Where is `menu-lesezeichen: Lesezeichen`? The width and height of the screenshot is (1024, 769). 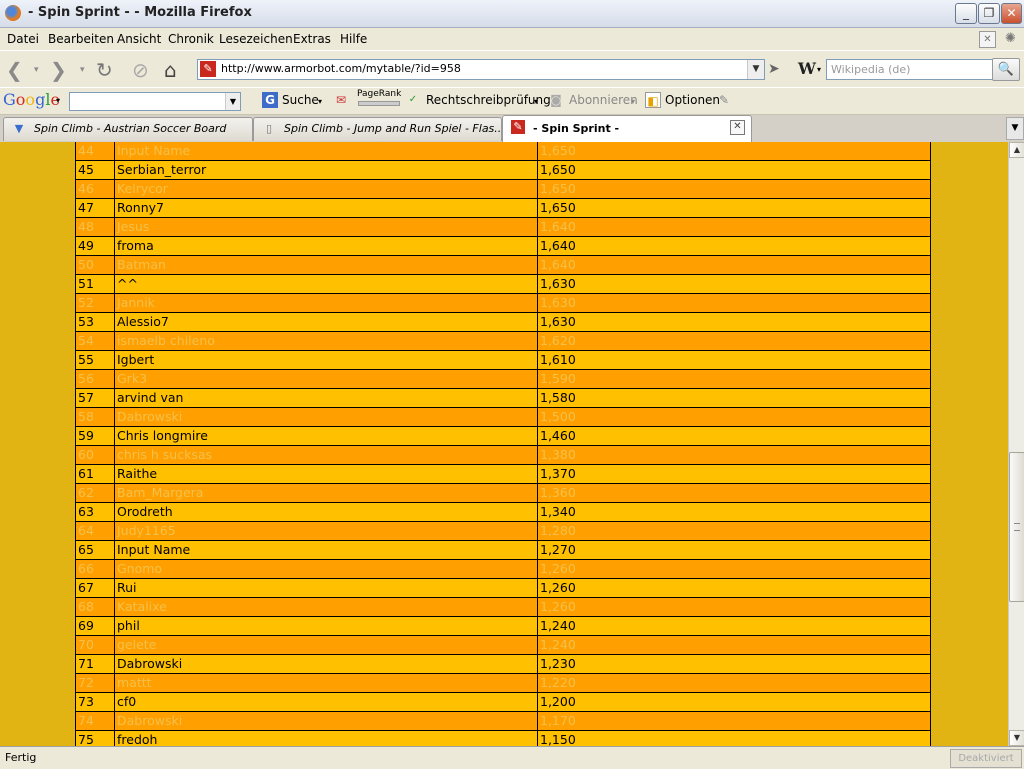 menu-lesezeichen: Lesezeichen is located at coordinates (256, 39).